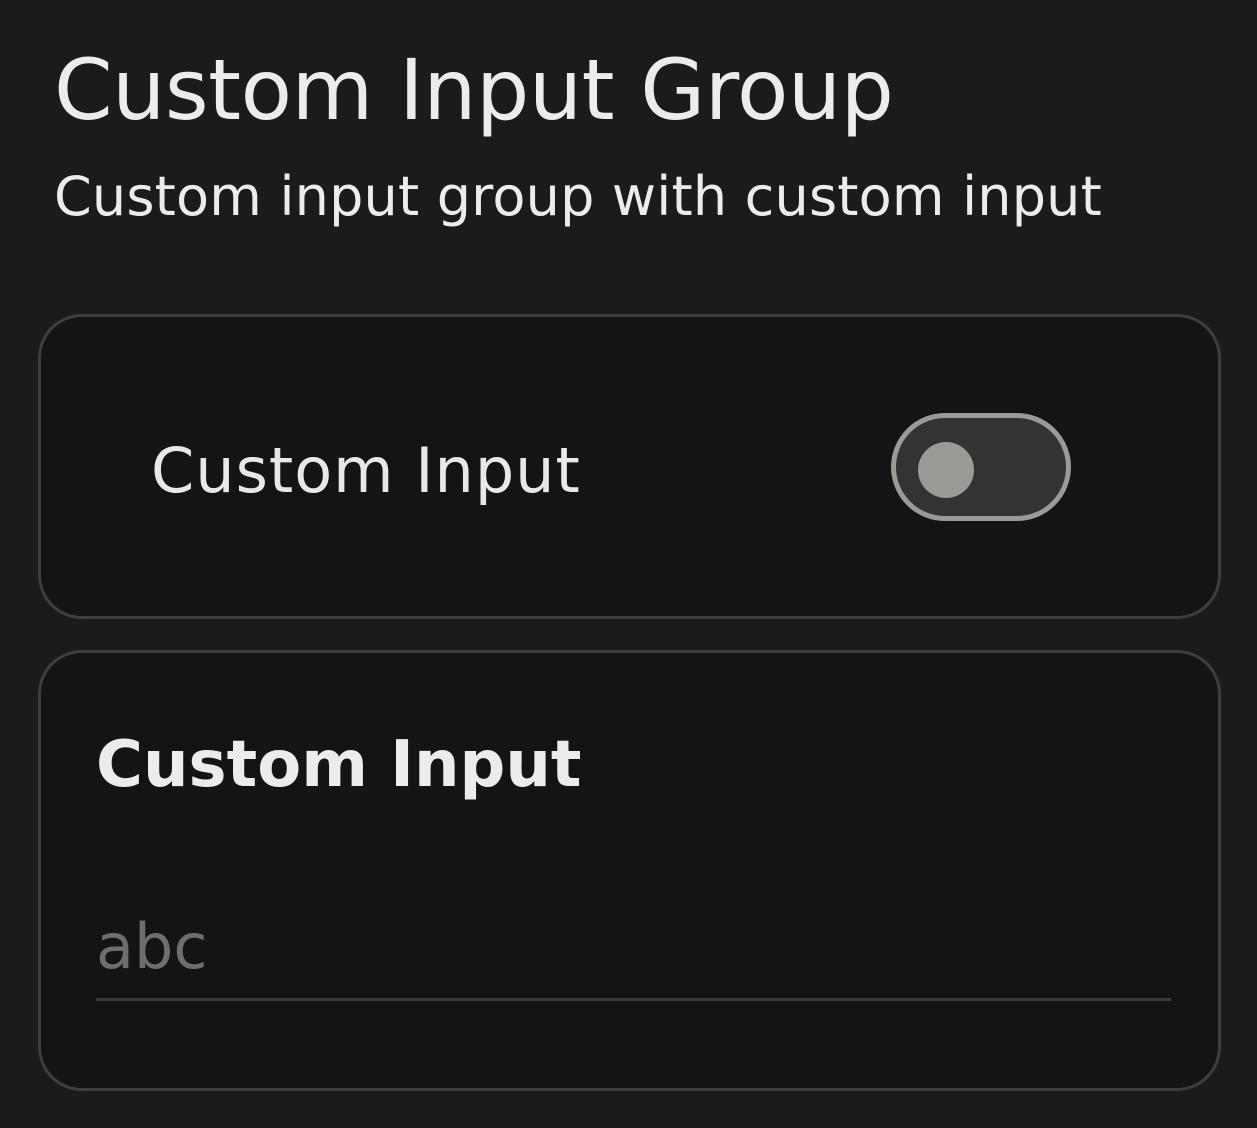 The height and width of the screenshot is (1128, 1257). I want to click on page-subtitle: Custom input group with custom input, so click(578, 196).